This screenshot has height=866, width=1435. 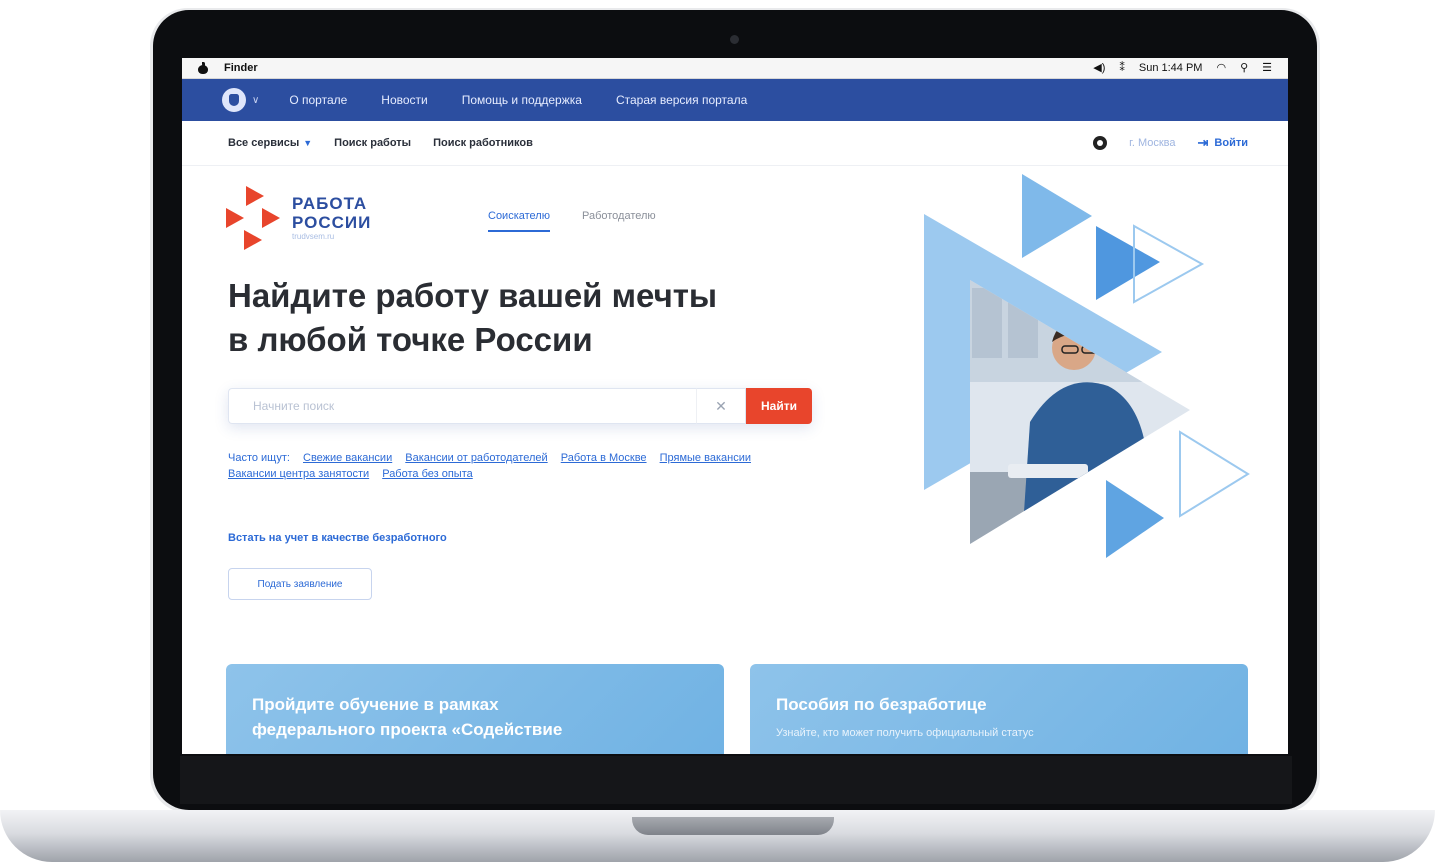 I want to click on benefits-card-title: Пособия по безработице, so click(x=881, y=704).